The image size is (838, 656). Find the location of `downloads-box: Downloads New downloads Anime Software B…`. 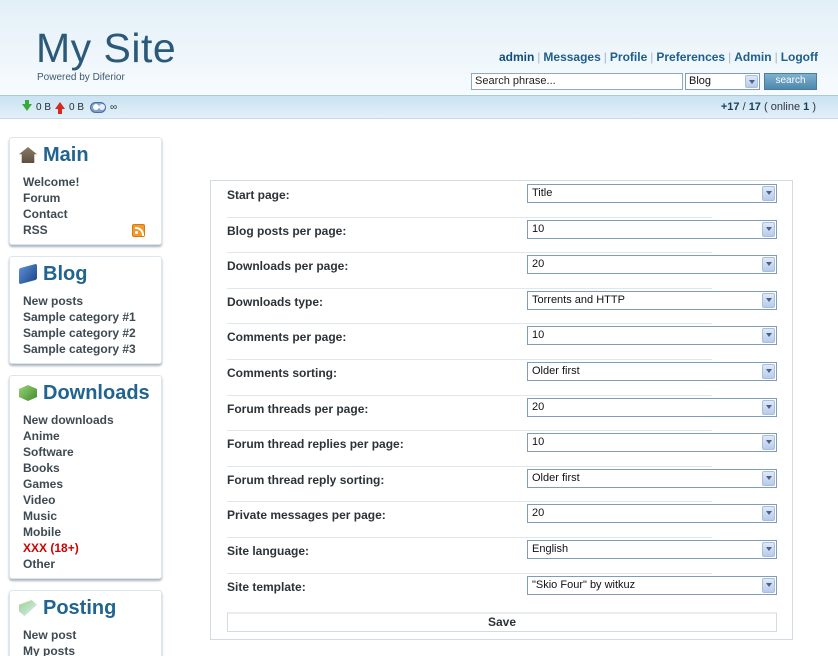

downloads-box: Downloads New downloads Anime Software B… is located at coordinates (85, 477).